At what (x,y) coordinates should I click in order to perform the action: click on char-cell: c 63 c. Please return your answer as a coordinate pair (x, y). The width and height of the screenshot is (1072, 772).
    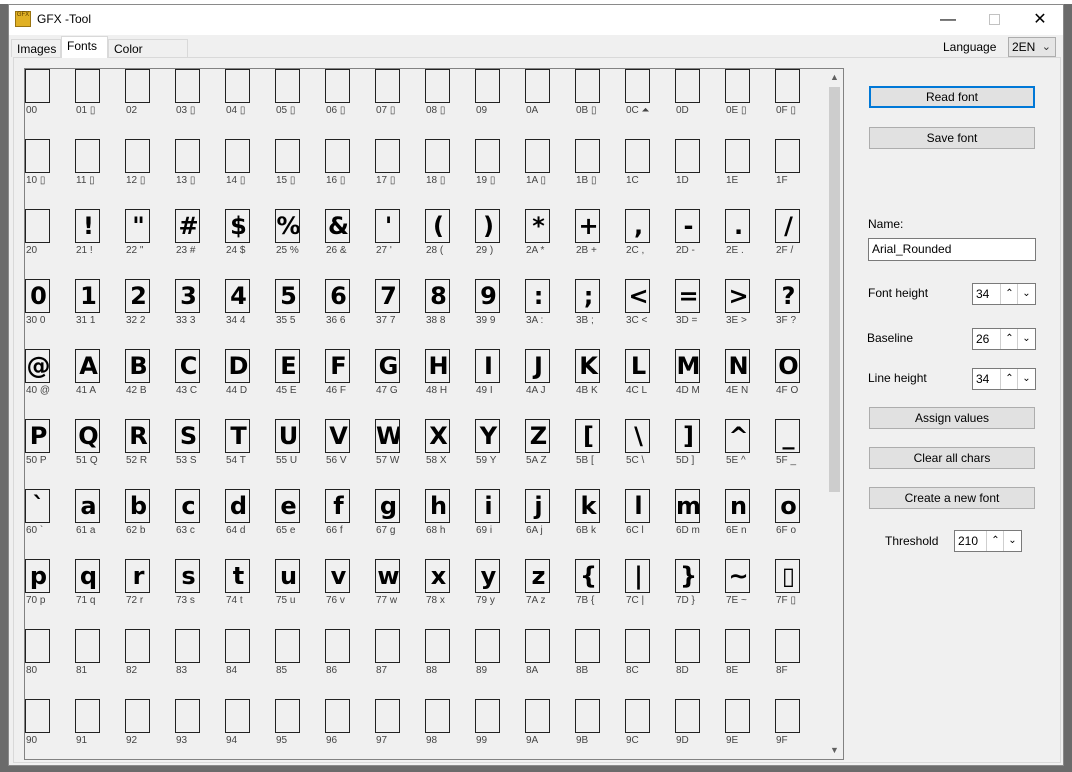
    Looking at the image, I should click on (199, 517).